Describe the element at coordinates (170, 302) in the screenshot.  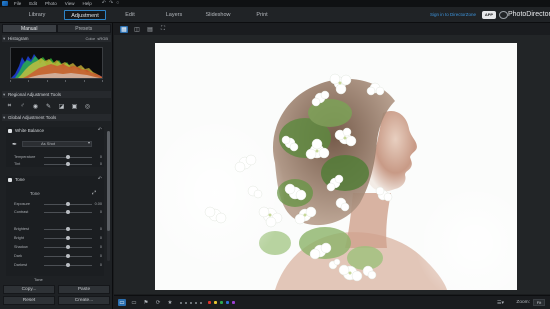
I see `rating-icon: ★` at that location.